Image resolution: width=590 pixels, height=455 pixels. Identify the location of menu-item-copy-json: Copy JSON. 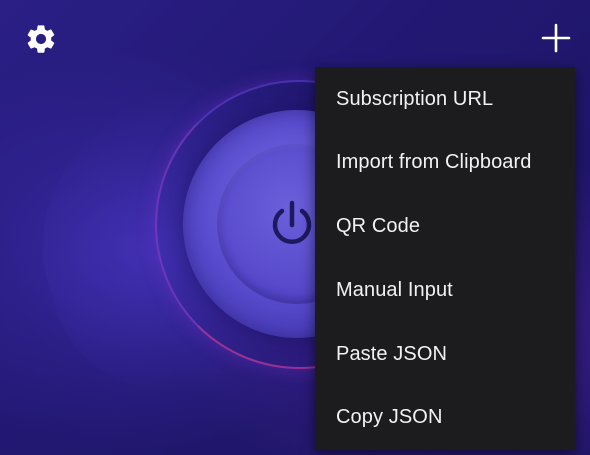
(445, 417).